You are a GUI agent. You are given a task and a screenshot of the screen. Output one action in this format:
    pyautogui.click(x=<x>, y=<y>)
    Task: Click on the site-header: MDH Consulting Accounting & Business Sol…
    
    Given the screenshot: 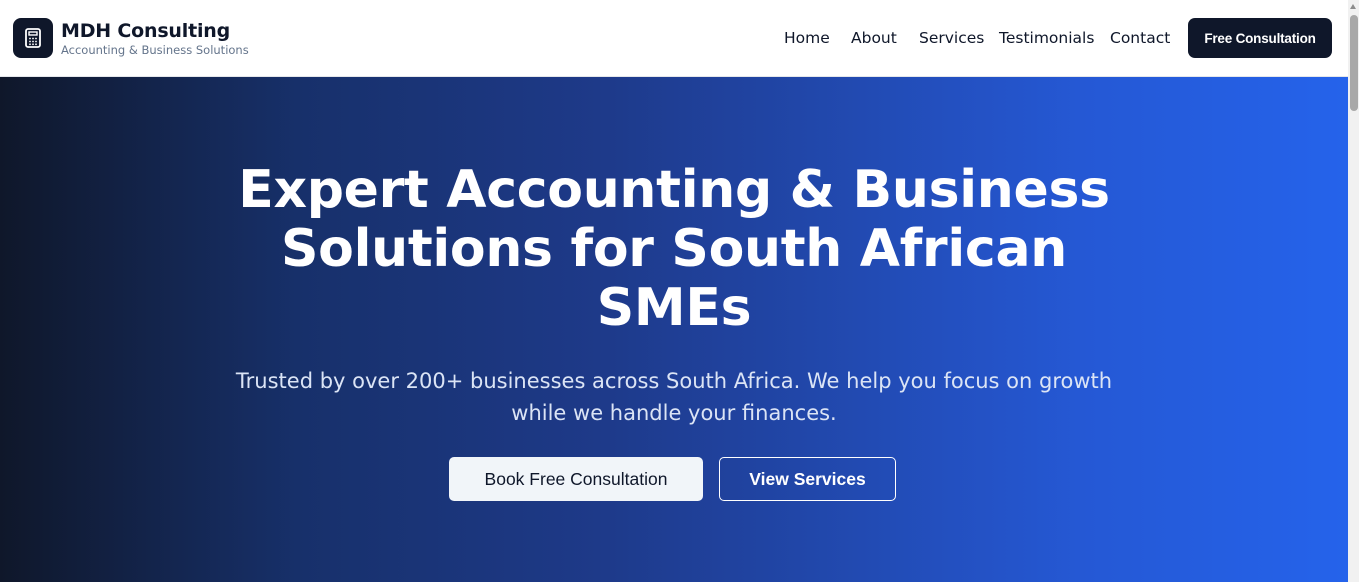 What is the action you would take?
    pyautogui.click(x=674, y=38)
    